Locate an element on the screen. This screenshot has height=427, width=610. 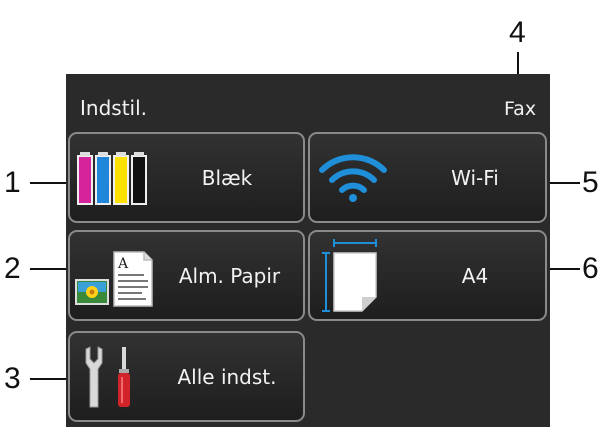
callout-1: 1 is located at coordinates (12, 182).